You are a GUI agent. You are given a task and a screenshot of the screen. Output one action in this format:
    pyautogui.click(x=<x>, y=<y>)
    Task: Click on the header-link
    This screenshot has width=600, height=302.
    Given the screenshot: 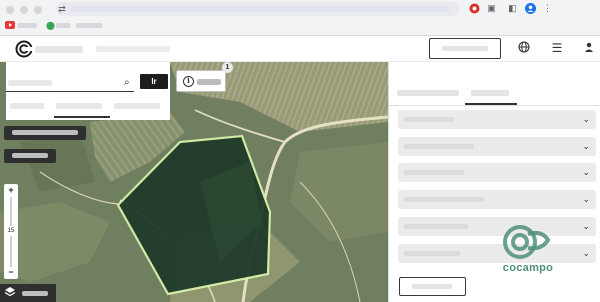 What is the action you would take?
    pyautogui.click(x=133, y=49)
    